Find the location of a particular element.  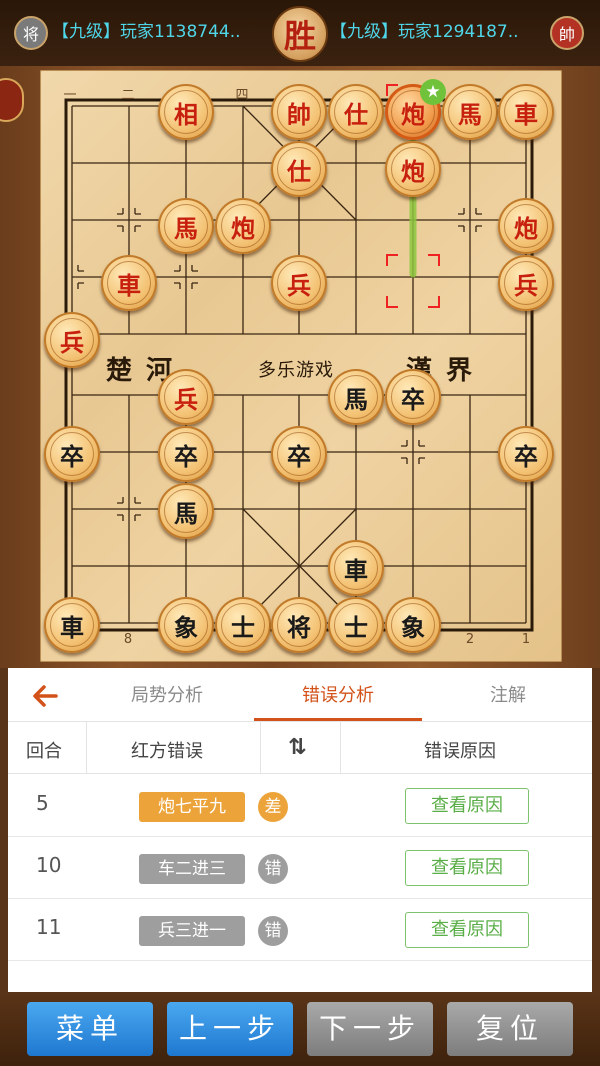

right-player-name: 【九级】玩家1294187.. is located at coordinates (424, 32).